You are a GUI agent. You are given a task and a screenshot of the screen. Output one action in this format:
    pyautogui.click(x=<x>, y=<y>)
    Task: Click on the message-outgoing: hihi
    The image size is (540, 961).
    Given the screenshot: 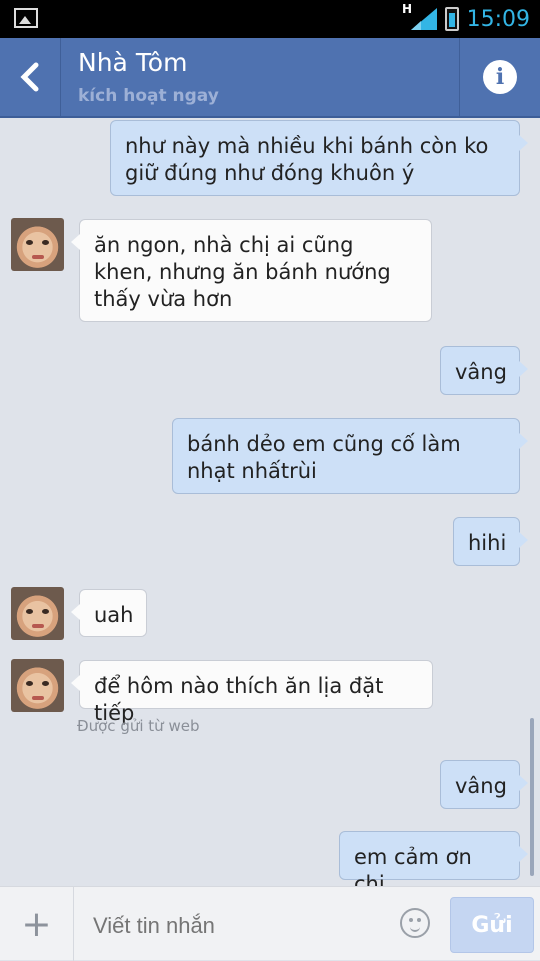 What is the action you would take?
    pyautogui.click(x=490, y=541)
    